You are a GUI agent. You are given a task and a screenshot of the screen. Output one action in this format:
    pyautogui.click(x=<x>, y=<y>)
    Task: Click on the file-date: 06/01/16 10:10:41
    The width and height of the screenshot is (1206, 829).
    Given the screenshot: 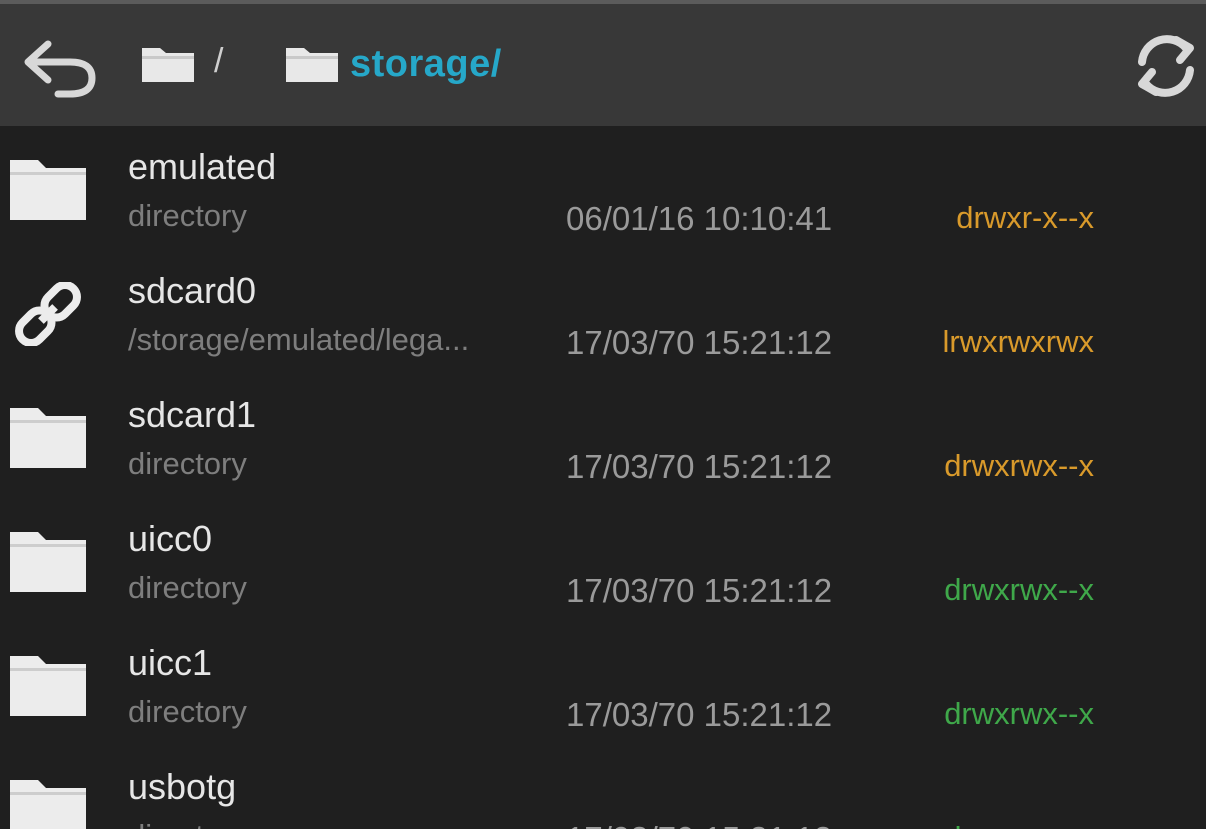 What is the action you would take?
    pyautogui.click(x=699, y=218)
    